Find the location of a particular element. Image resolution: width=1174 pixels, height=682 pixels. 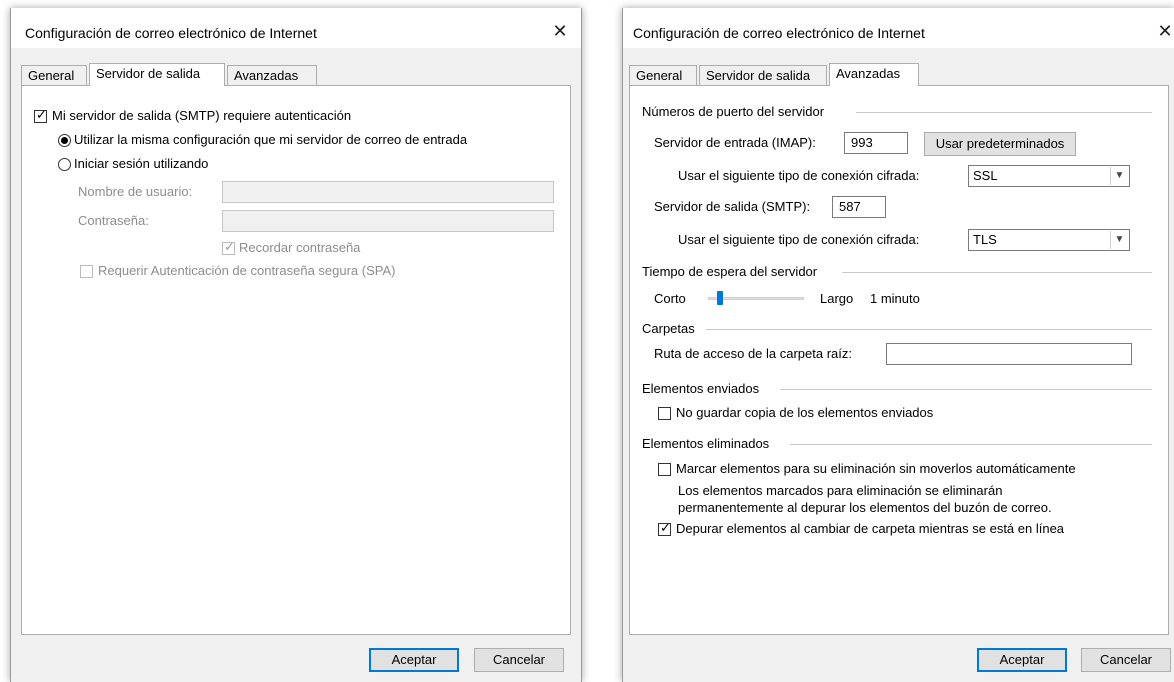

radio-same-settings is located at coordinates (64, 140).